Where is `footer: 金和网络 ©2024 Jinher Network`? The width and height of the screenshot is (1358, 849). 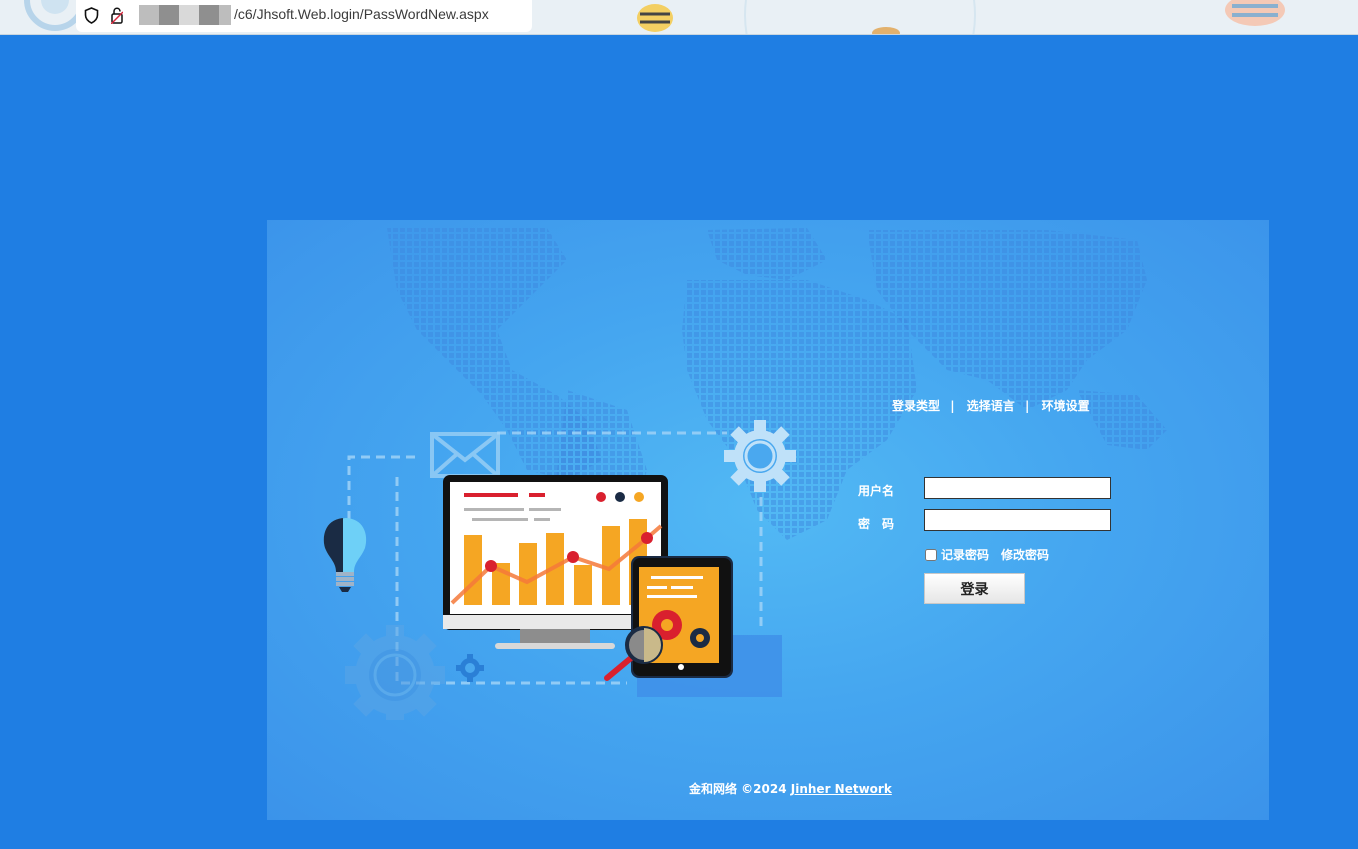 footer: 金和网络 ©2024 Jinher Network is located at coordinates (790, 788).